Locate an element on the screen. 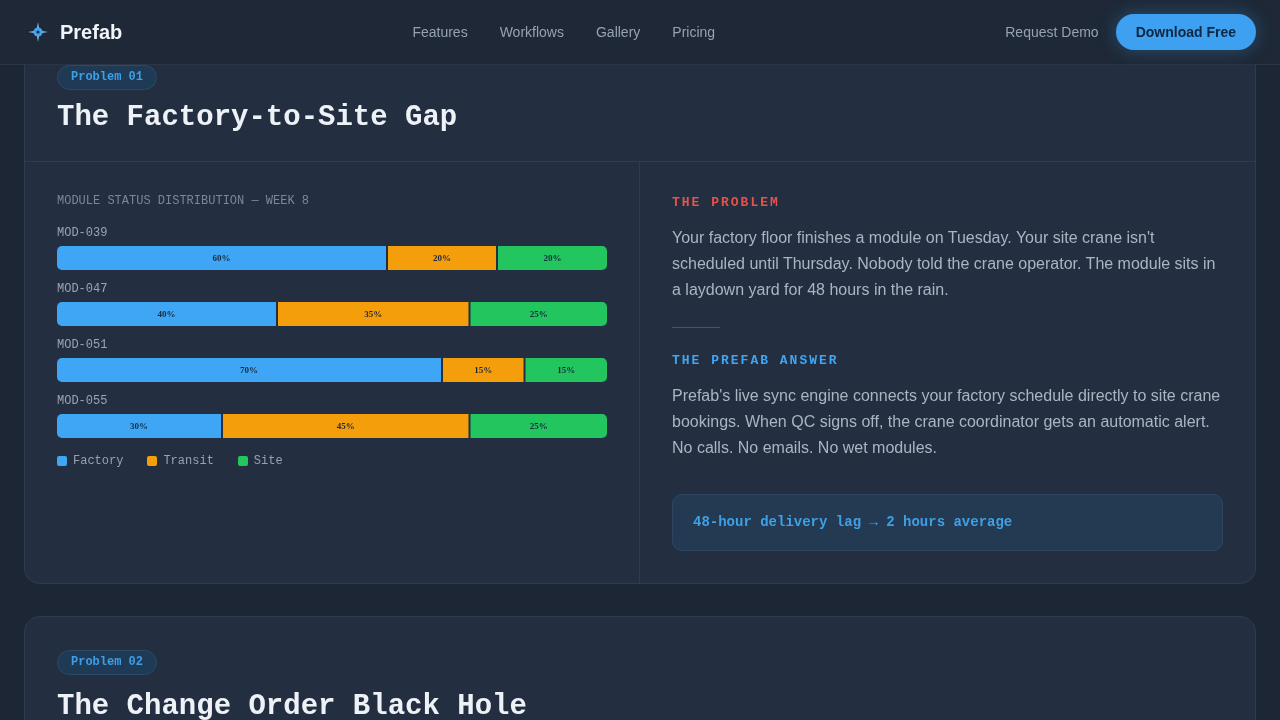 The image size is (1280, 720). data-label: 70% is located at coordinates (249, 369).